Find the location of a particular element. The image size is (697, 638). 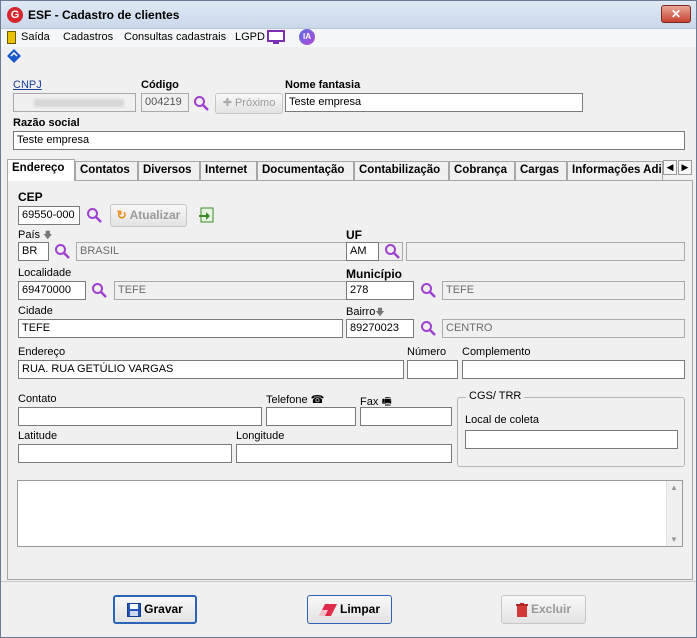

numero-field is located at coordinates (432, 369).